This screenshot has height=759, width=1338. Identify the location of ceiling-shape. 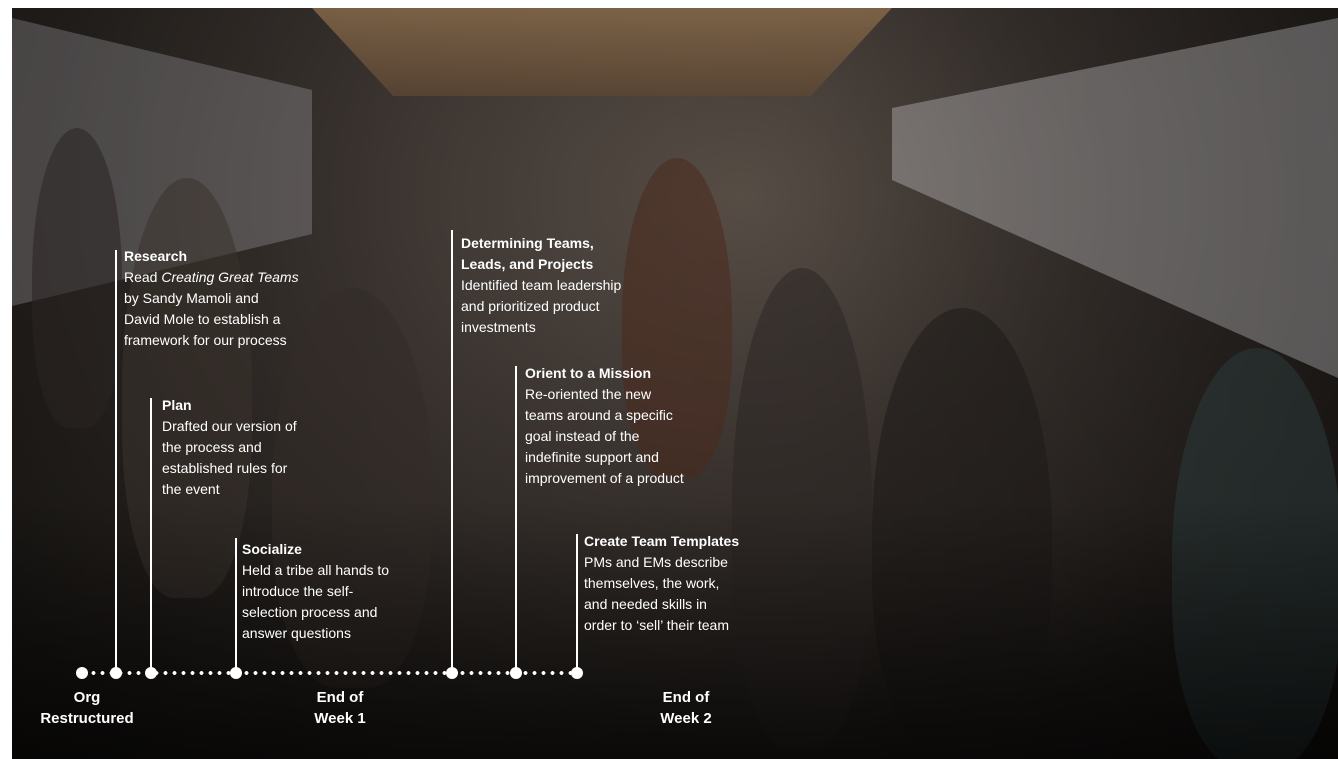
(602, 52).